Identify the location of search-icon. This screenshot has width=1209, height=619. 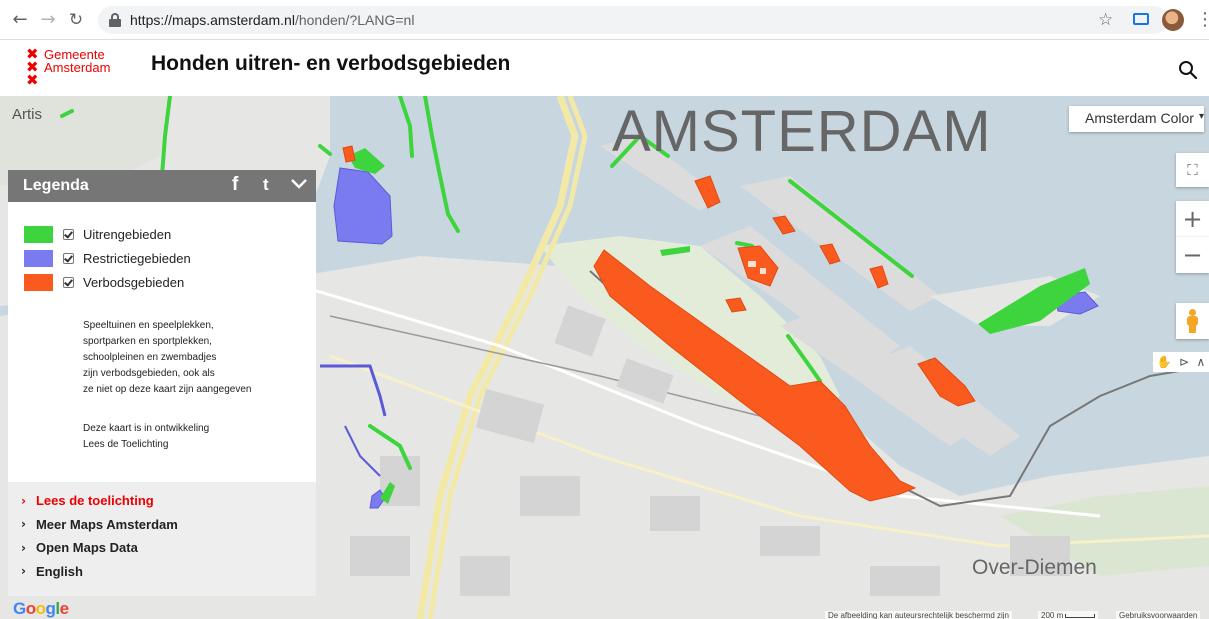
(1188, 70).